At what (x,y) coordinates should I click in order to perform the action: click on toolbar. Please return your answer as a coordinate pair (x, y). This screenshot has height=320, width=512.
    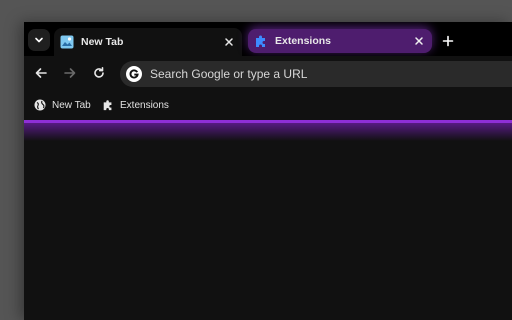
    Looking at the image, I should click on (268, 73).